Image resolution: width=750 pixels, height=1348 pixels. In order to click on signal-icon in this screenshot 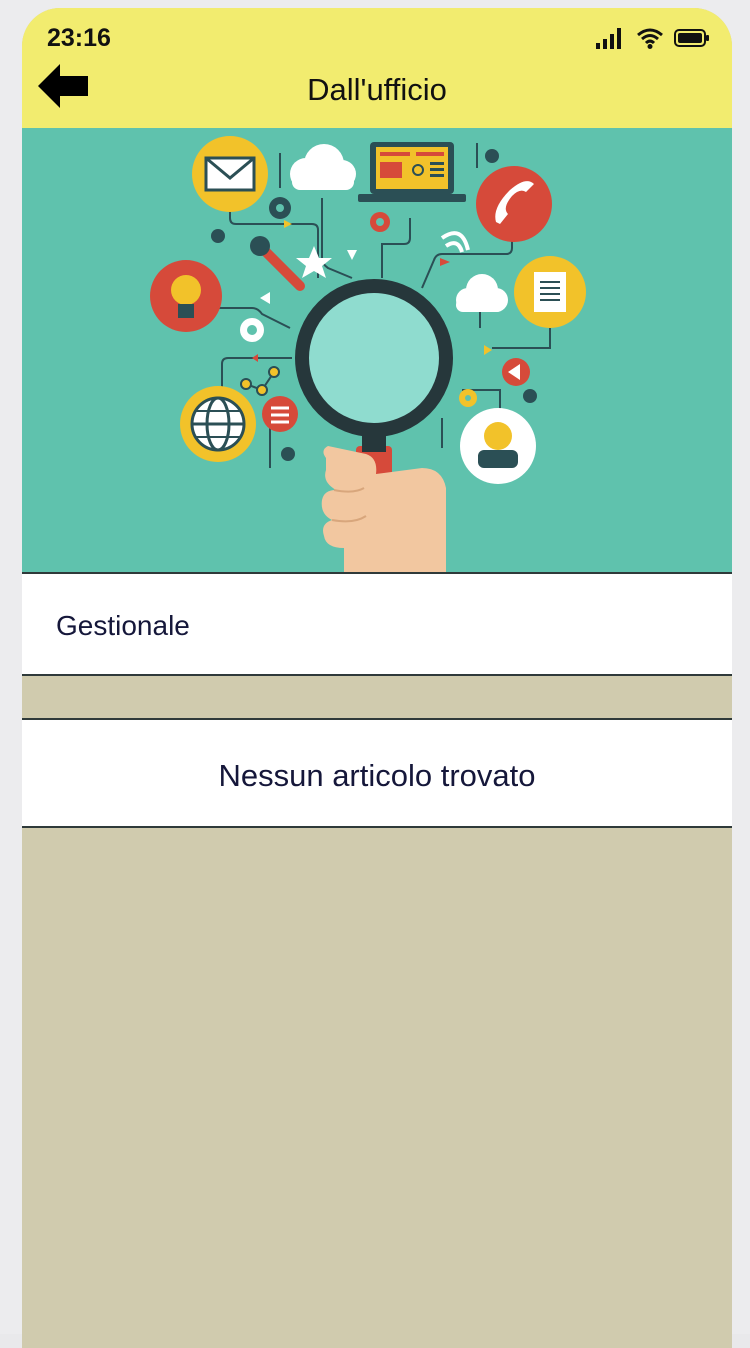, I will do `click(608, 38)`.